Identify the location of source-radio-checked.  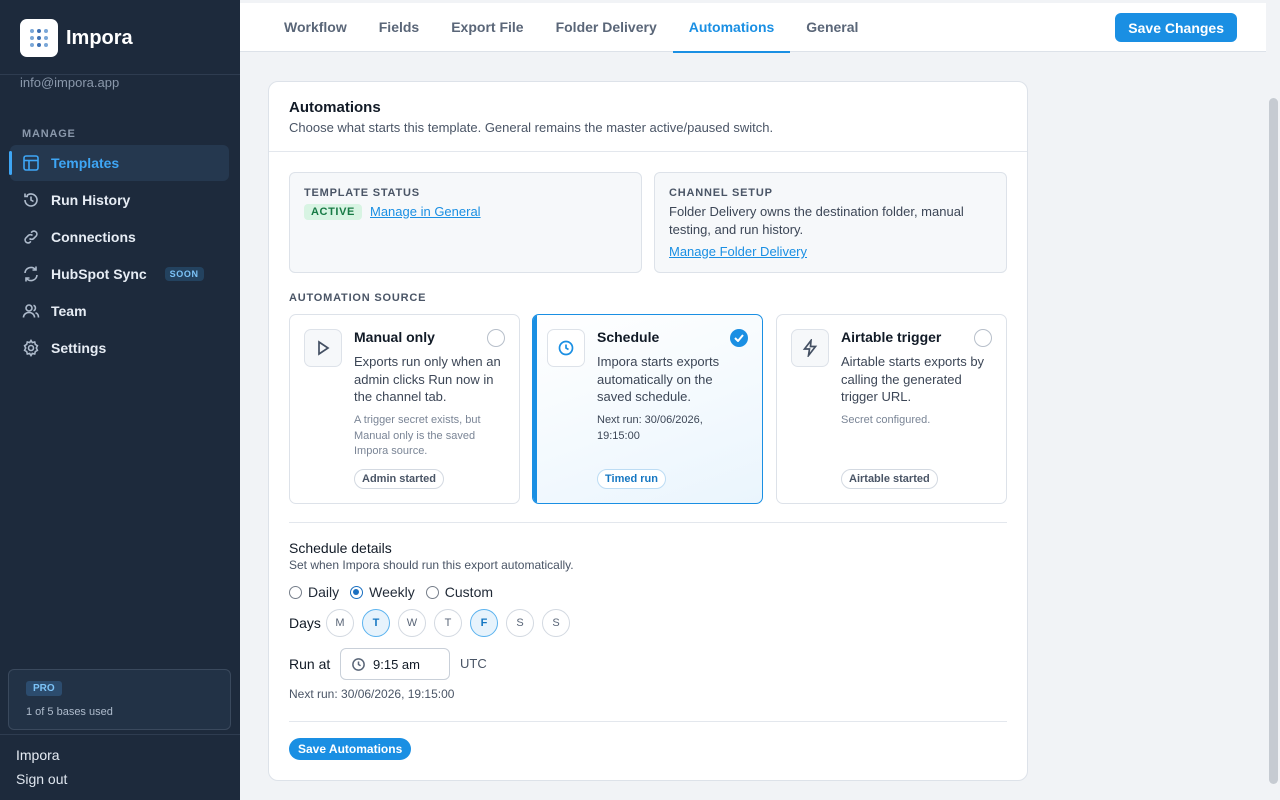
(739, 338).